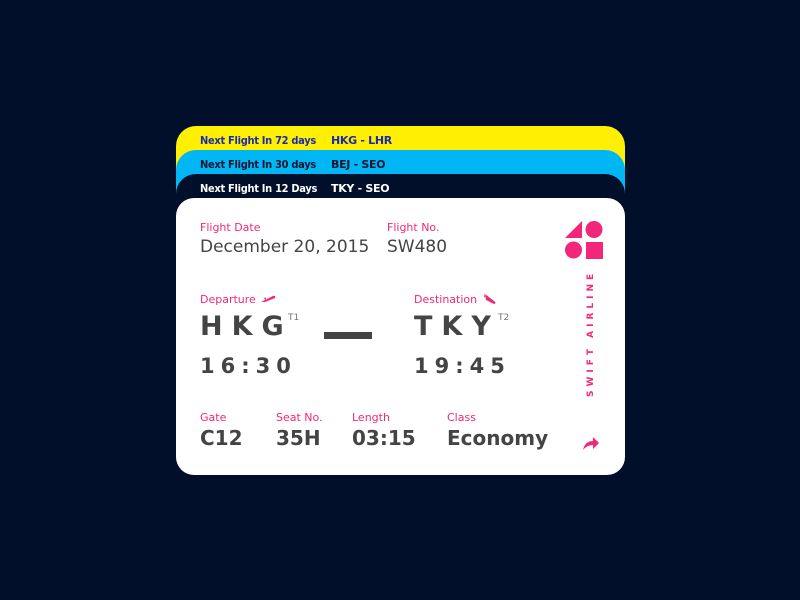  What do you see at coordinates (259, 188) in the screenshot?
I see `tab-label: Next Flight In 12 Days` at bounding box center [259, 188].